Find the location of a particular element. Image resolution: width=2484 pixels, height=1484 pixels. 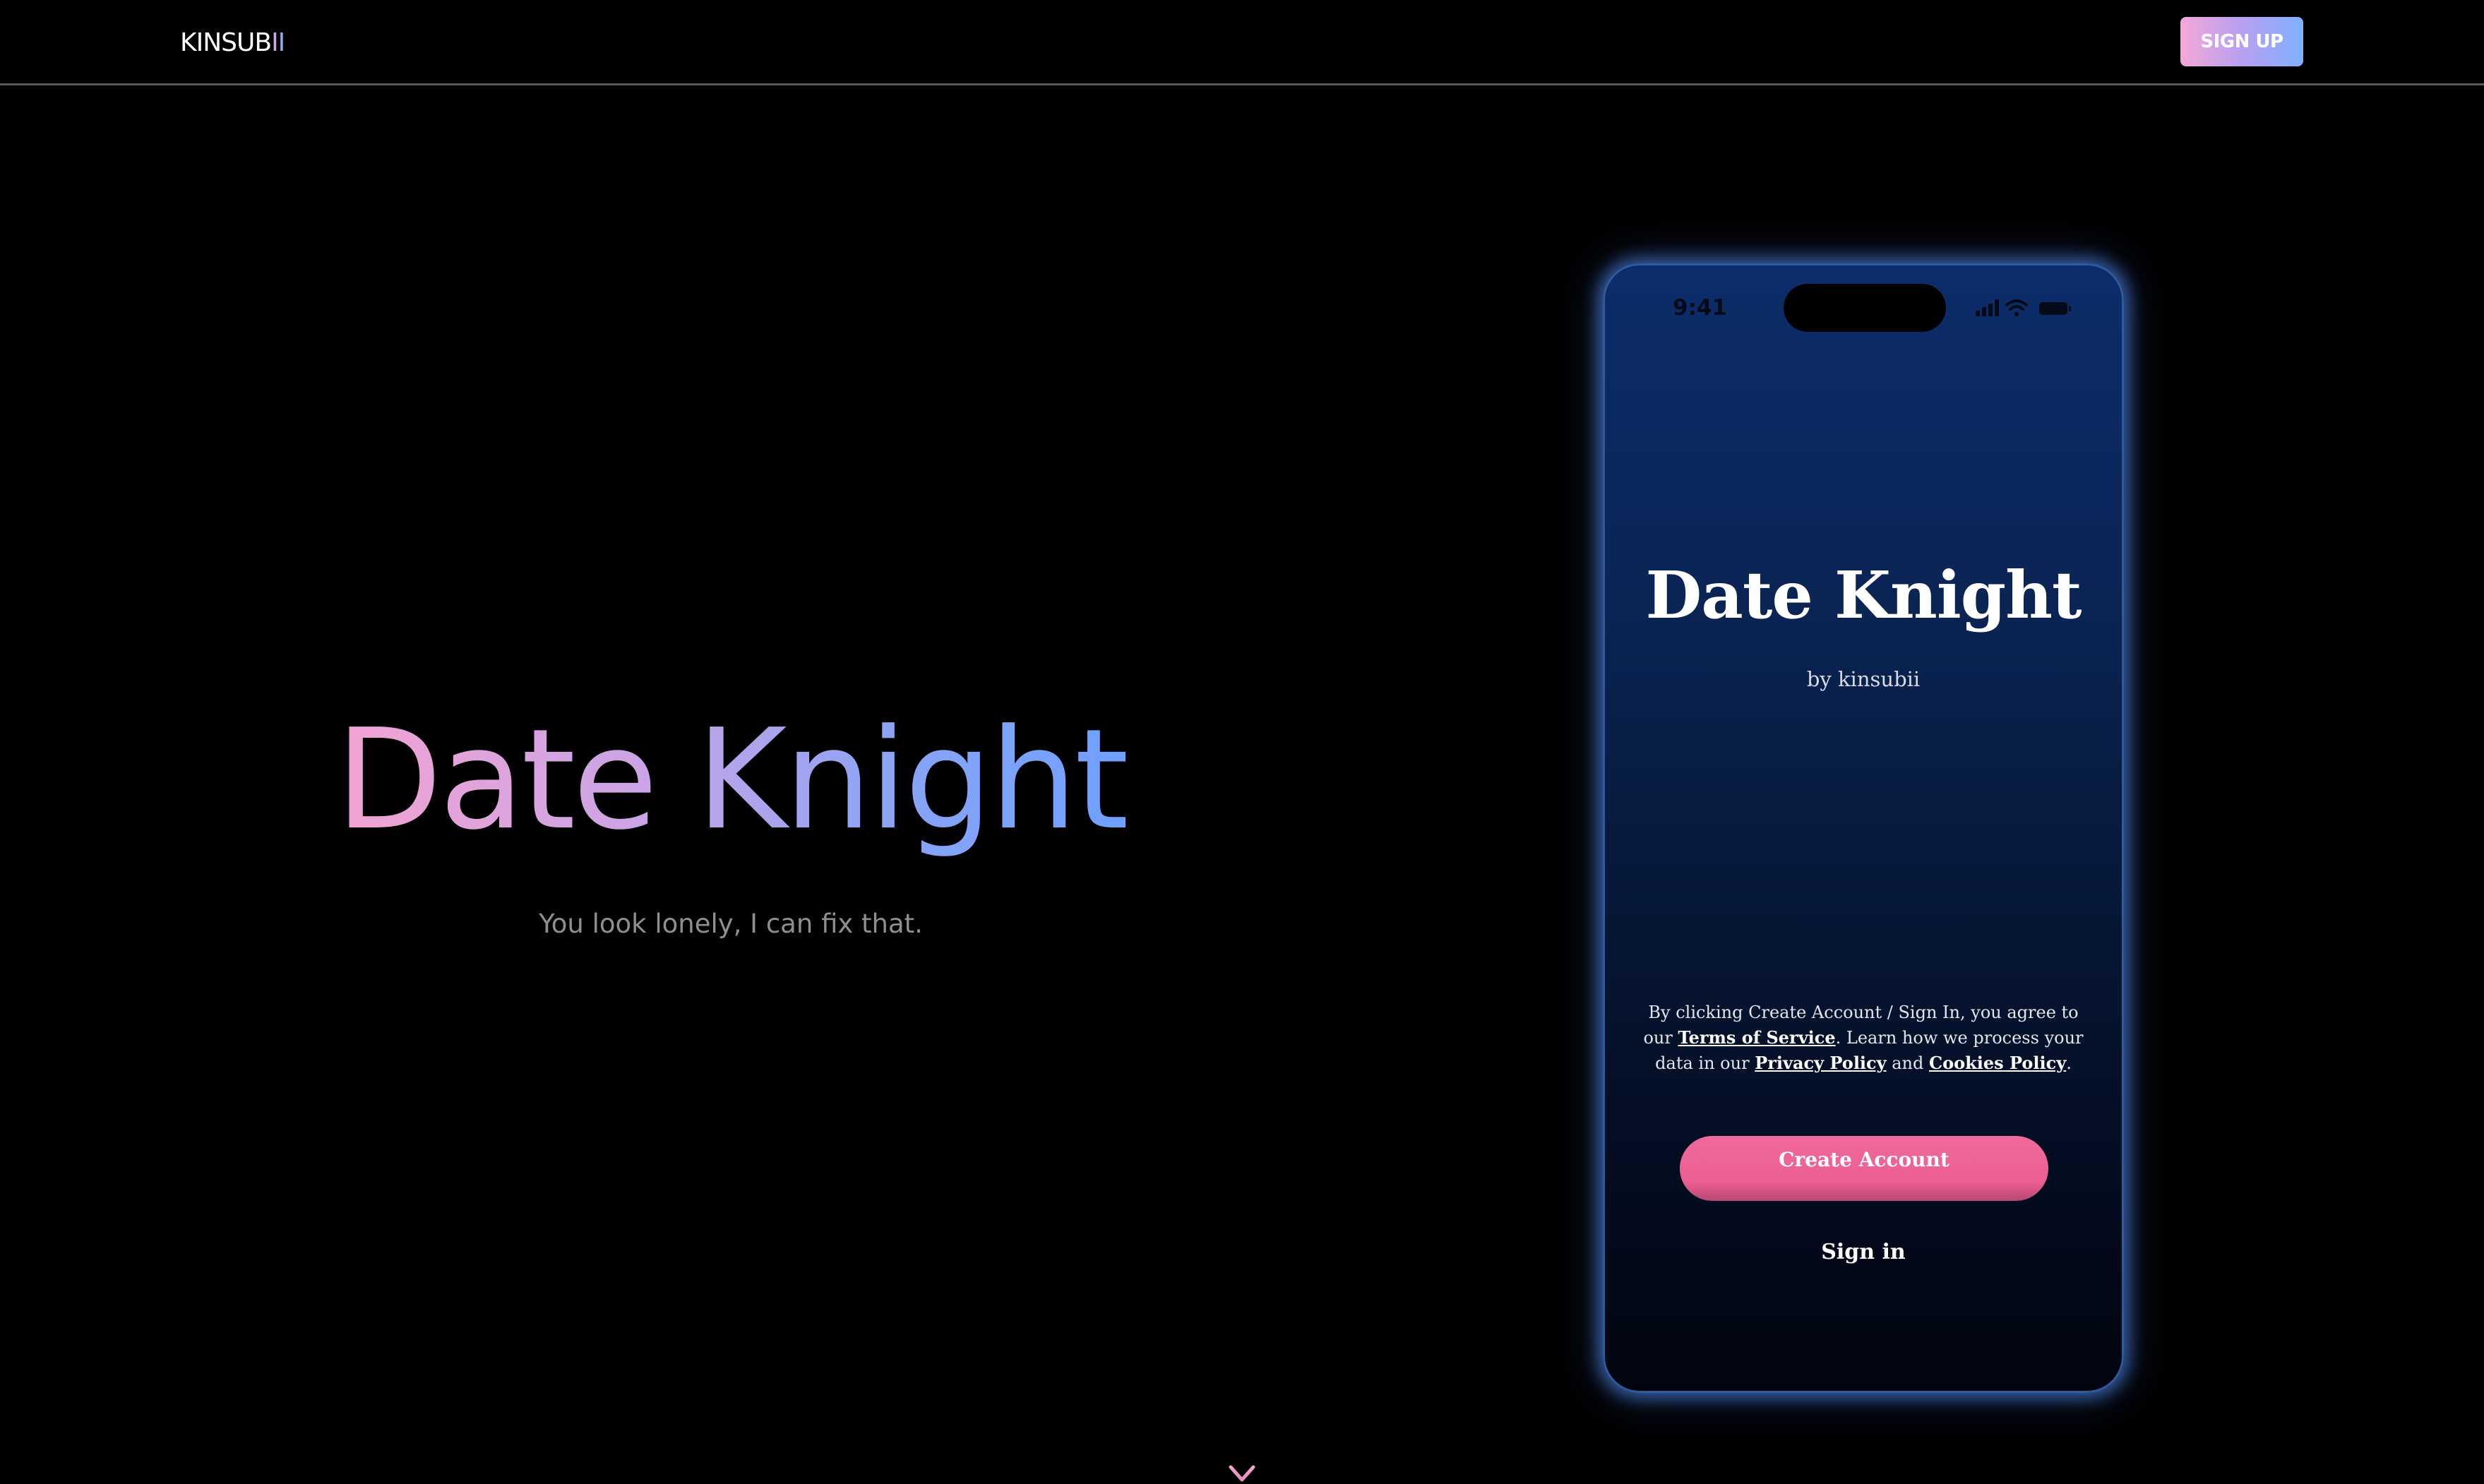

hero-subtitle: You look lonely, I can fix that. is located at coordinates (731, 924).